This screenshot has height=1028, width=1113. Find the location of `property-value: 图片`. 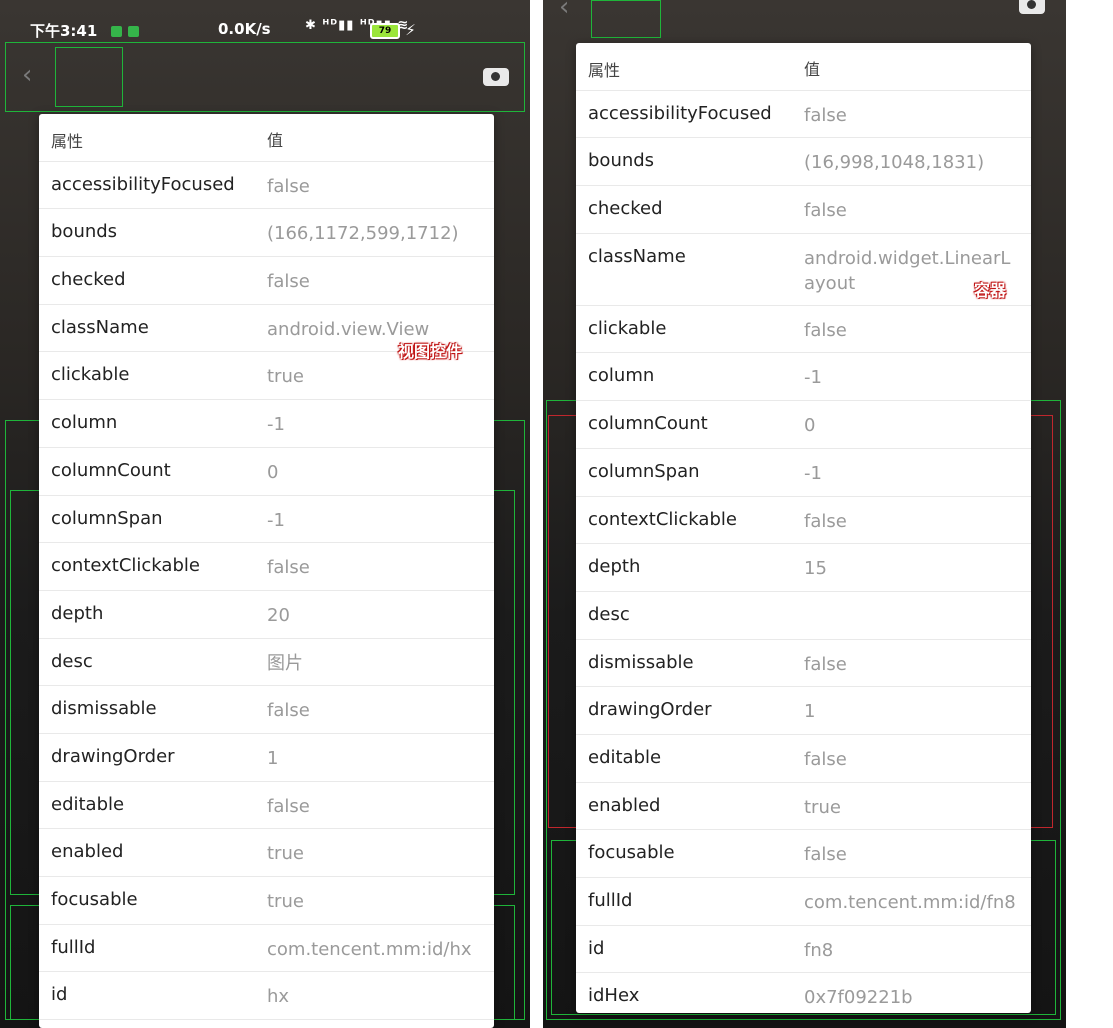

property-value: 图片 is located at coordinates (285, 663).